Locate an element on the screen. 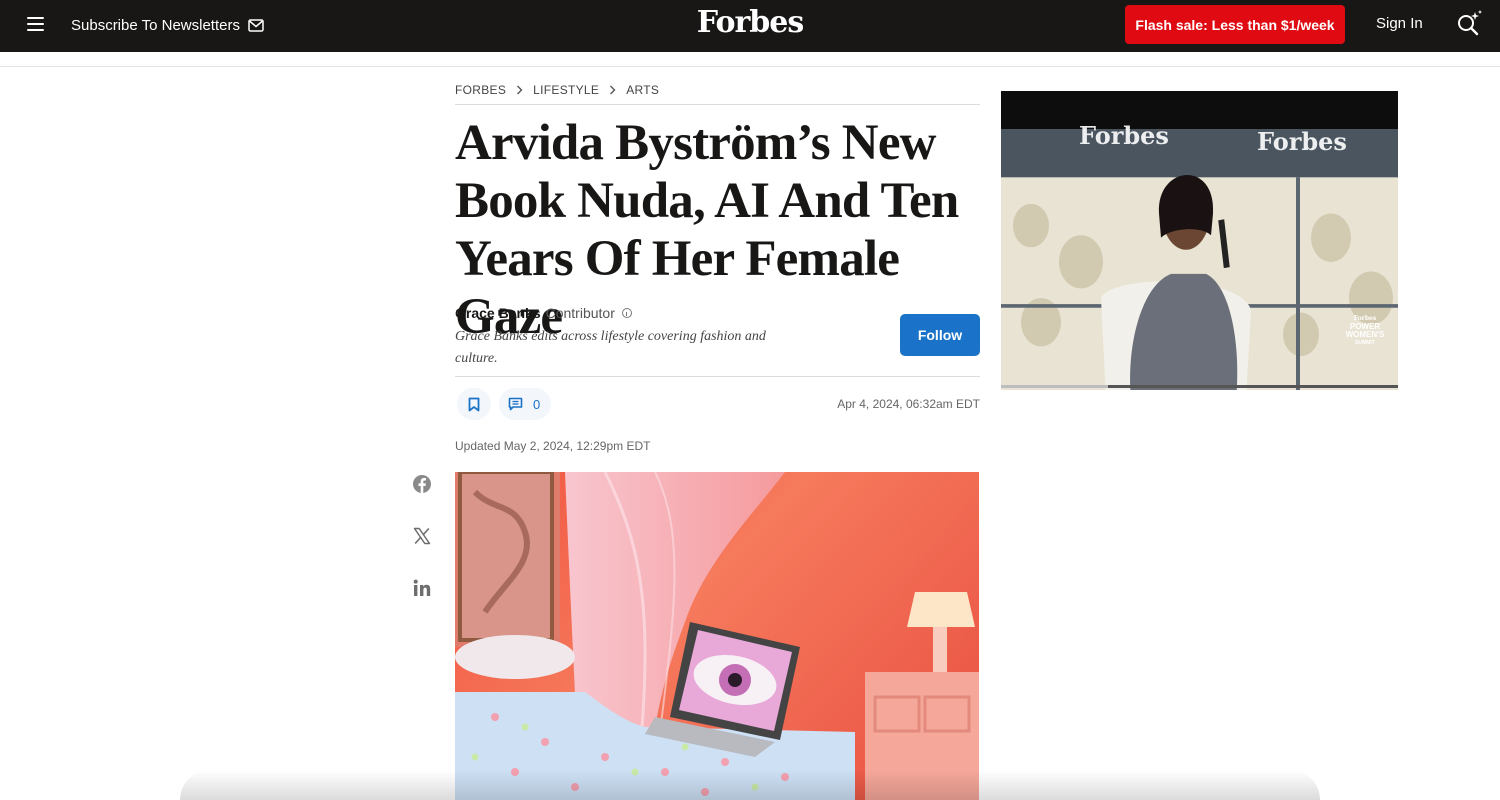  badge-line: SUMMIT is located at coordinates (1365, 343).